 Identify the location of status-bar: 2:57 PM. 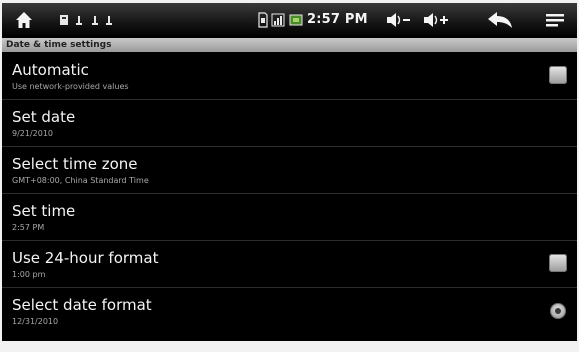
(289, 20).